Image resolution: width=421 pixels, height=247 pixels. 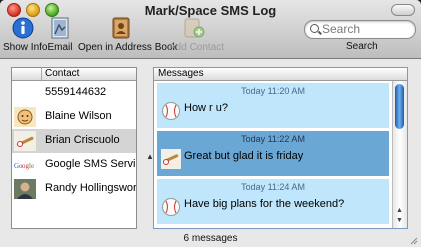 I want to click on add-contact-icon, so click(x=194, y=28).